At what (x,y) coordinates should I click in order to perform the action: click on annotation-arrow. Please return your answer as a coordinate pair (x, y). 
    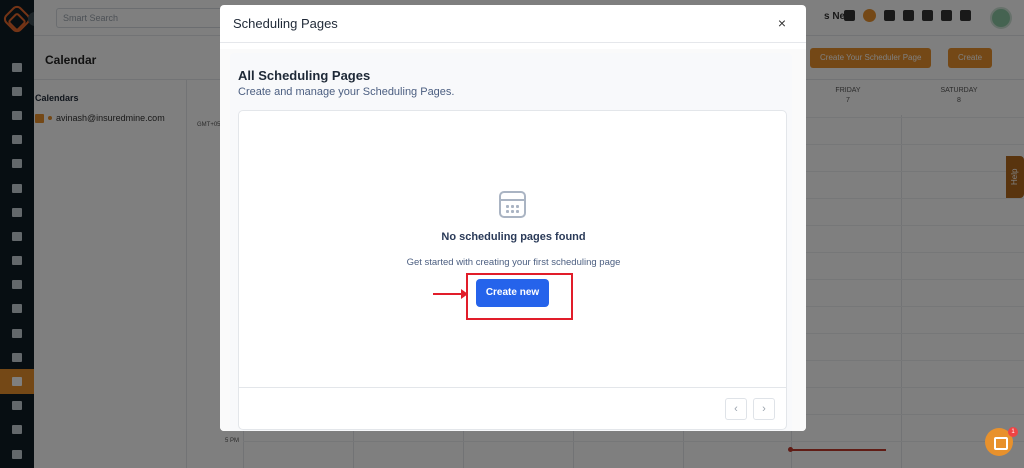
    Looking at the image, I should click on (450, 294).